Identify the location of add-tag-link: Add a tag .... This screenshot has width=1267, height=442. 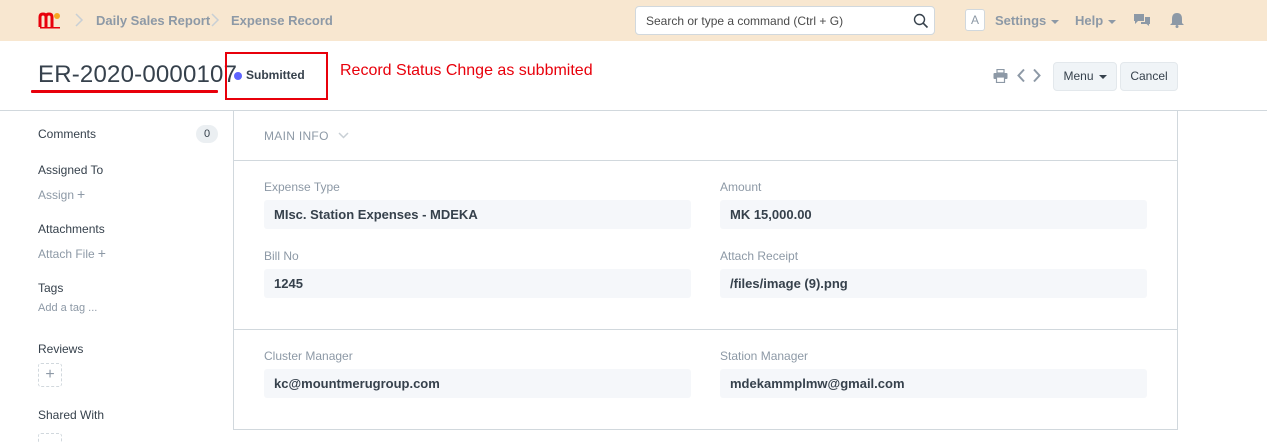
(67, 308).